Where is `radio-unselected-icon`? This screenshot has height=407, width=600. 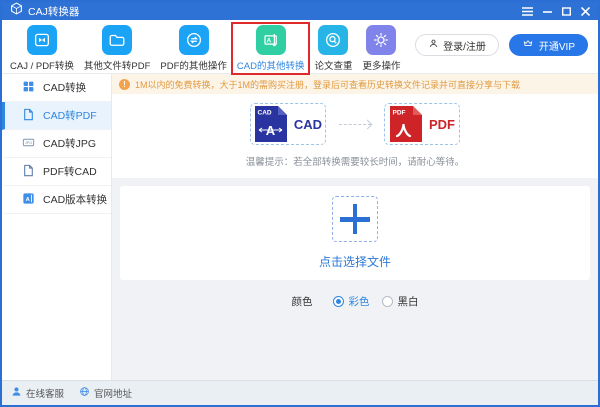 radio-unselected-icon is located at coordinates (387, 301).